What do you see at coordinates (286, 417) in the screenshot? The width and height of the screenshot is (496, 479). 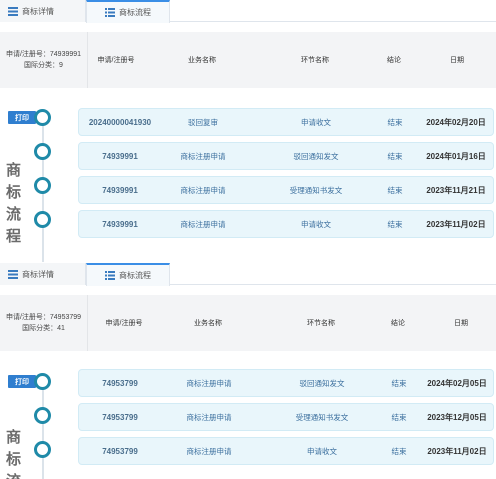 I see `table-row: 74953799 商标注册申请 受理通知书发文 结束 2023年12月05日` at bounding box center [286, 417].